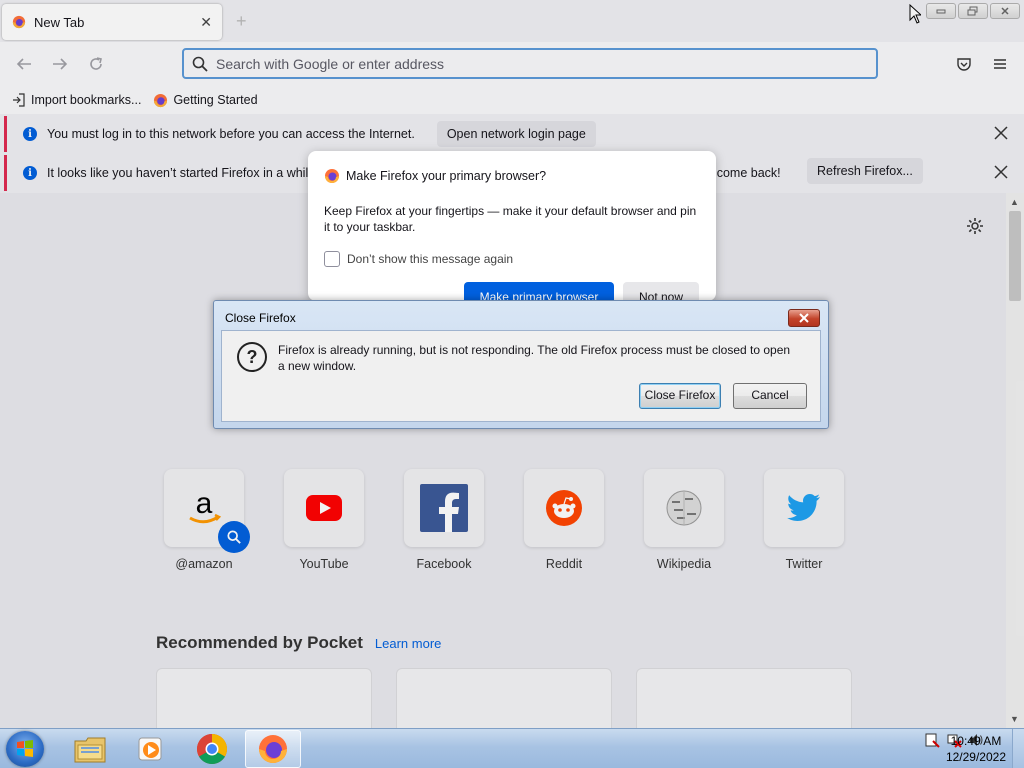 This screenshot has height=768, width=1024. I want to click on reload-icon, so click(96, 63).